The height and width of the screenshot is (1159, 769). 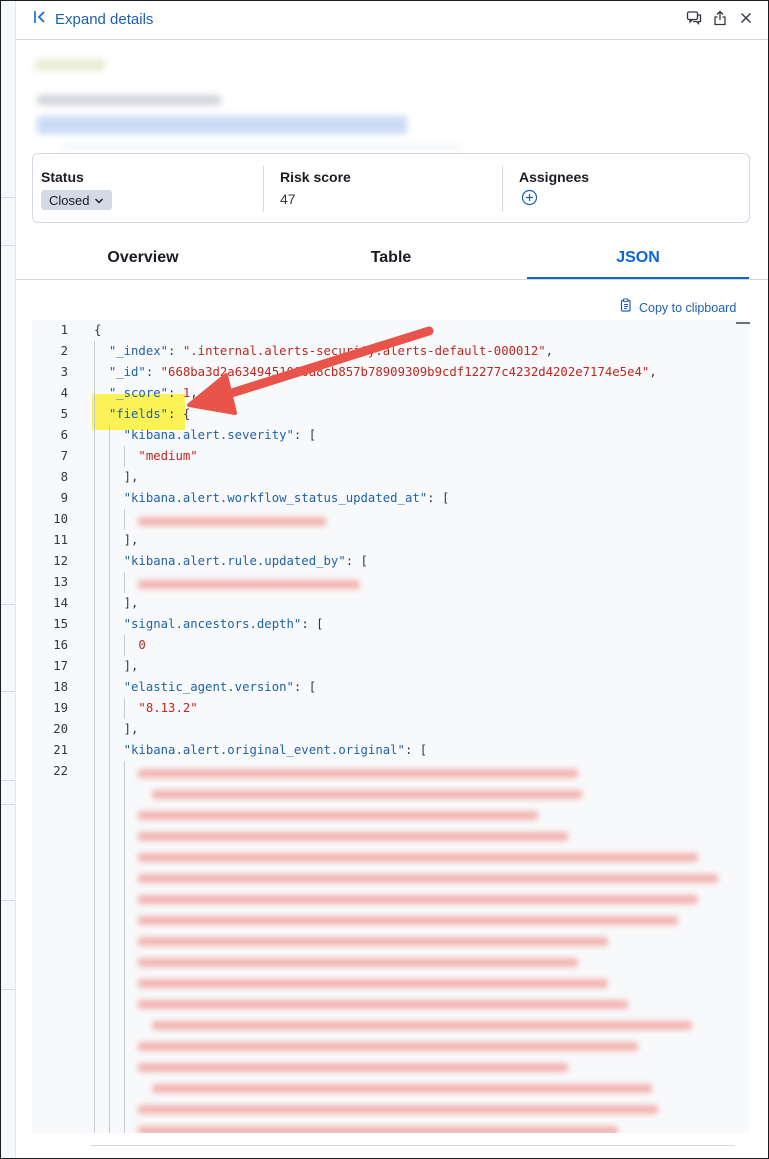 I want to click on background-page-edge, so click(x=8, y=579).